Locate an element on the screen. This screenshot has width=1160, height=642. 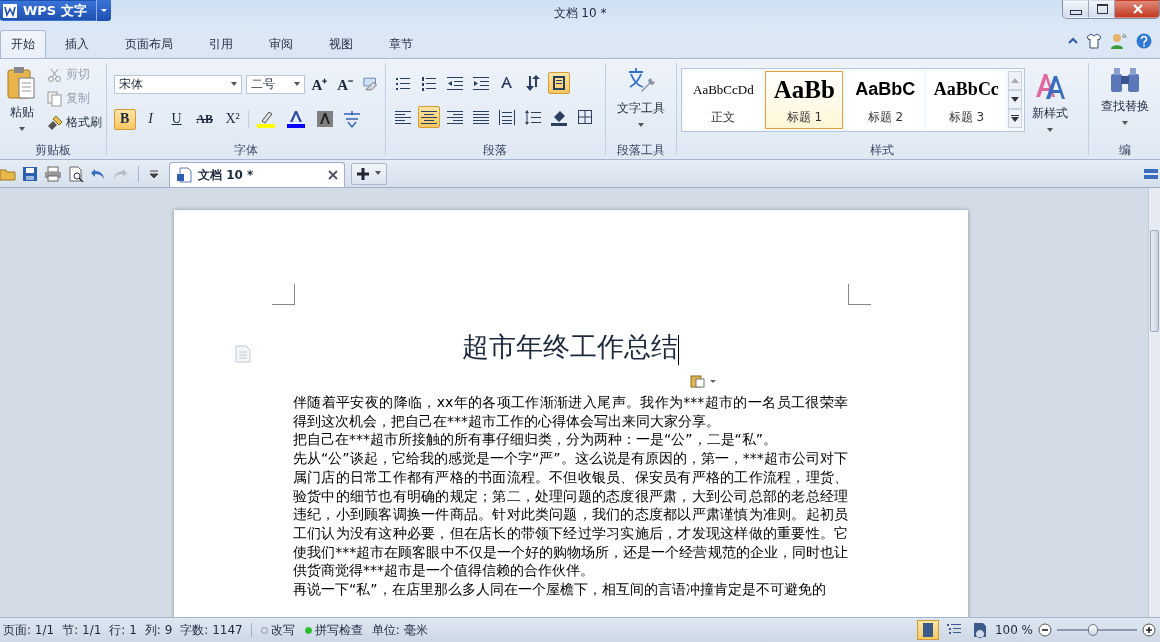
new-tab-button is located at coordinates (369, 173).